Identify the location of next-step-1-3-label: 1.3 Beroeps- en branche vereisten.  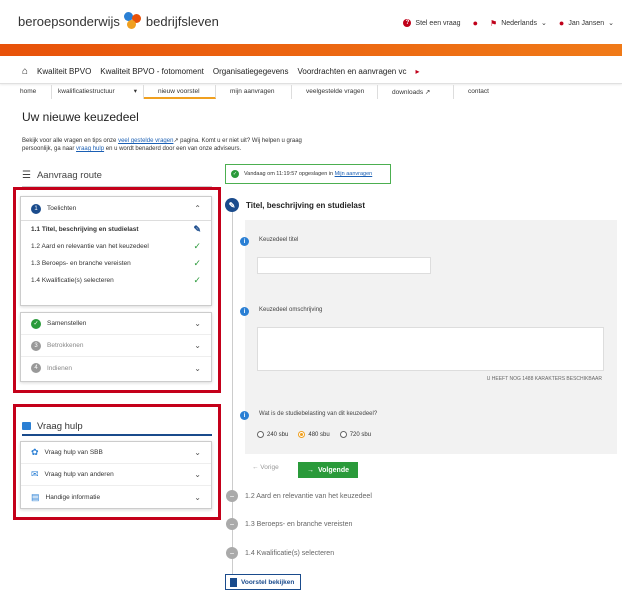
(299, 524).